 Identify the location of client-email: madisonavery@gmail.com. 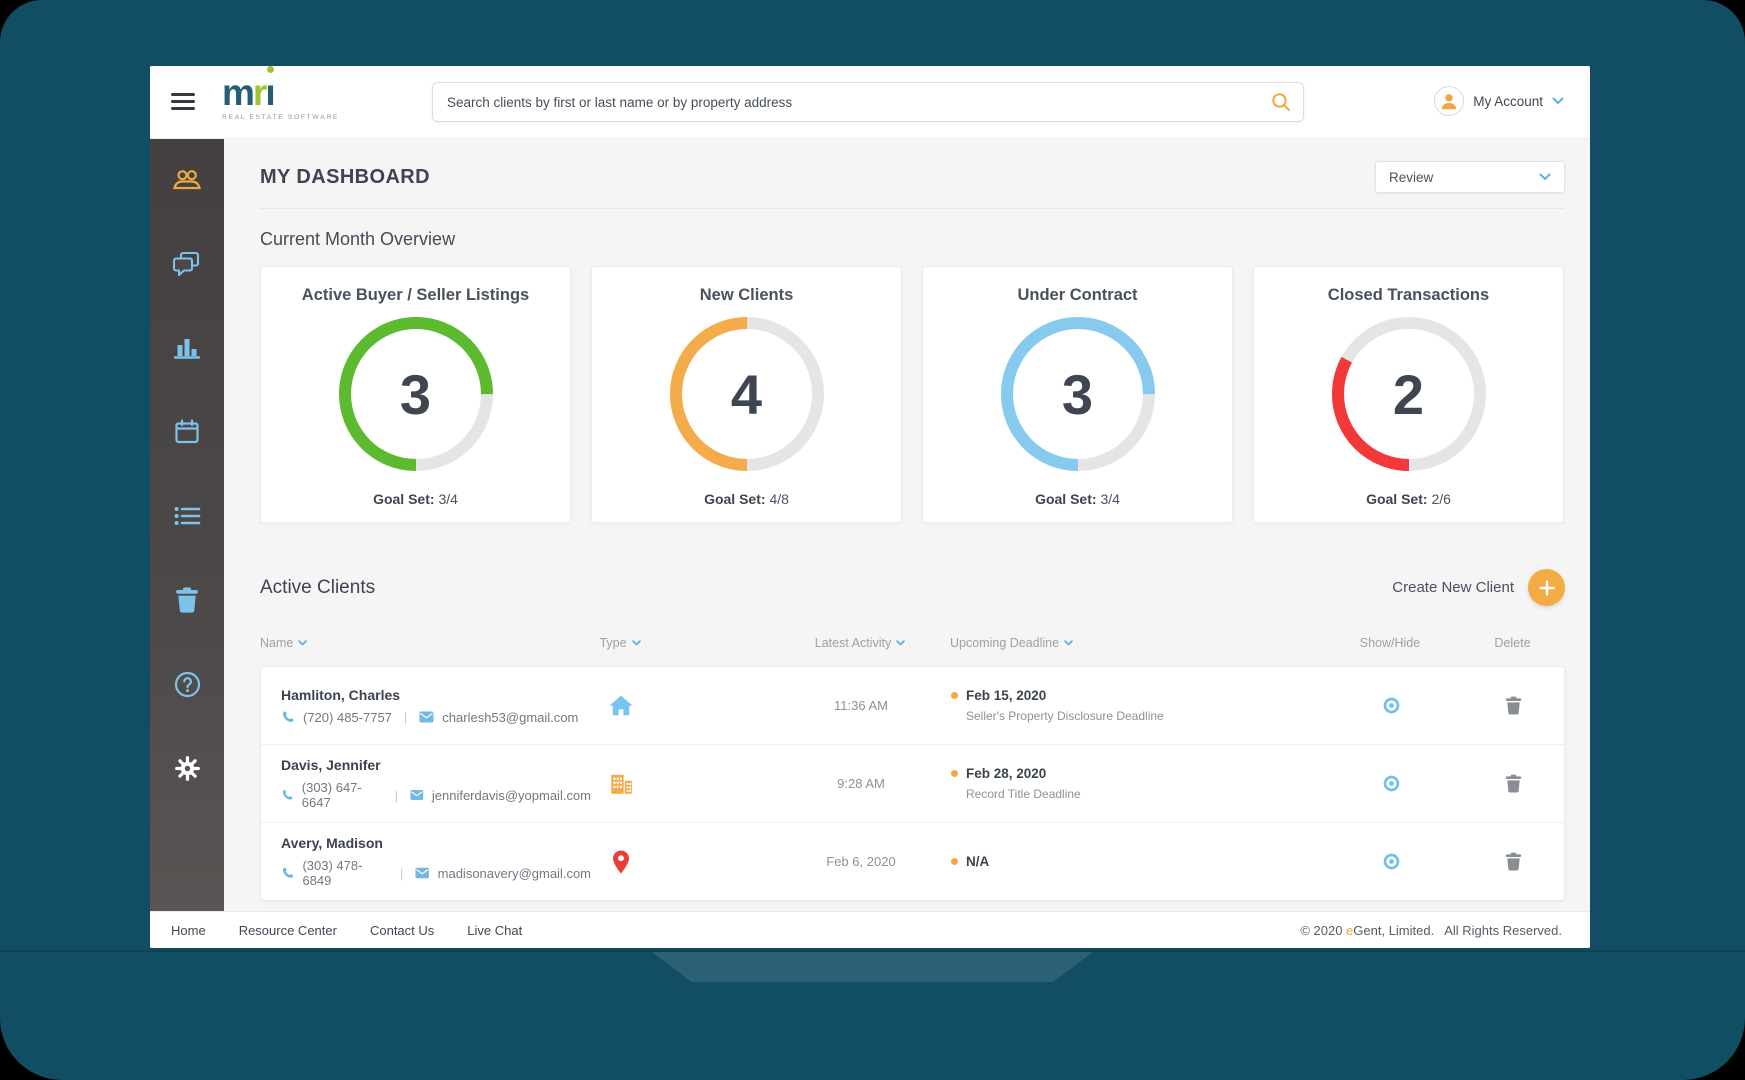
(514, 873).